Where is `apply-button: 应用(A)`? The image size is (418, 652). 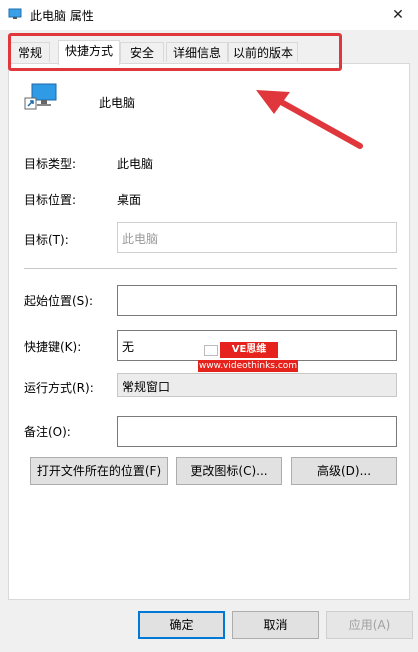 apply-button: 应用(A) is located at coordinates (369, 625).